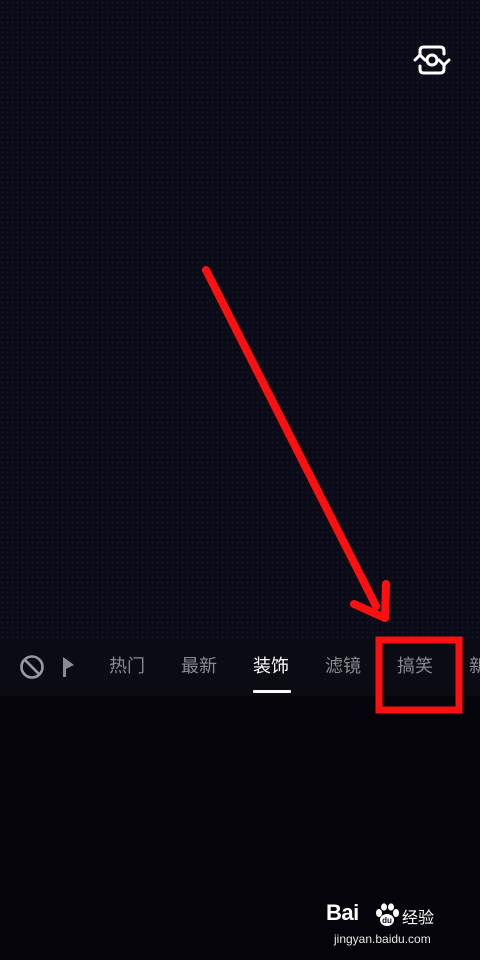 The image size is (480, 960). Describe the element at coordinates (32, 667) in the screenshot. I see `prohibited-icon` at that location.